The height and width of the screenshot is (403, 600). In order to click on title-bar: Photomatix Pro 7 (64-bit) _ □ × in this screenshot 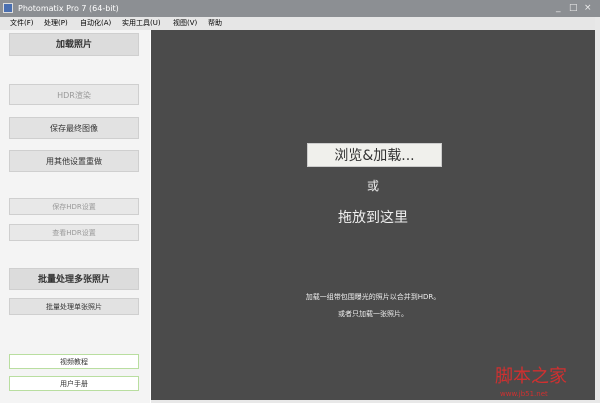, I will do `click(300, 8)`.